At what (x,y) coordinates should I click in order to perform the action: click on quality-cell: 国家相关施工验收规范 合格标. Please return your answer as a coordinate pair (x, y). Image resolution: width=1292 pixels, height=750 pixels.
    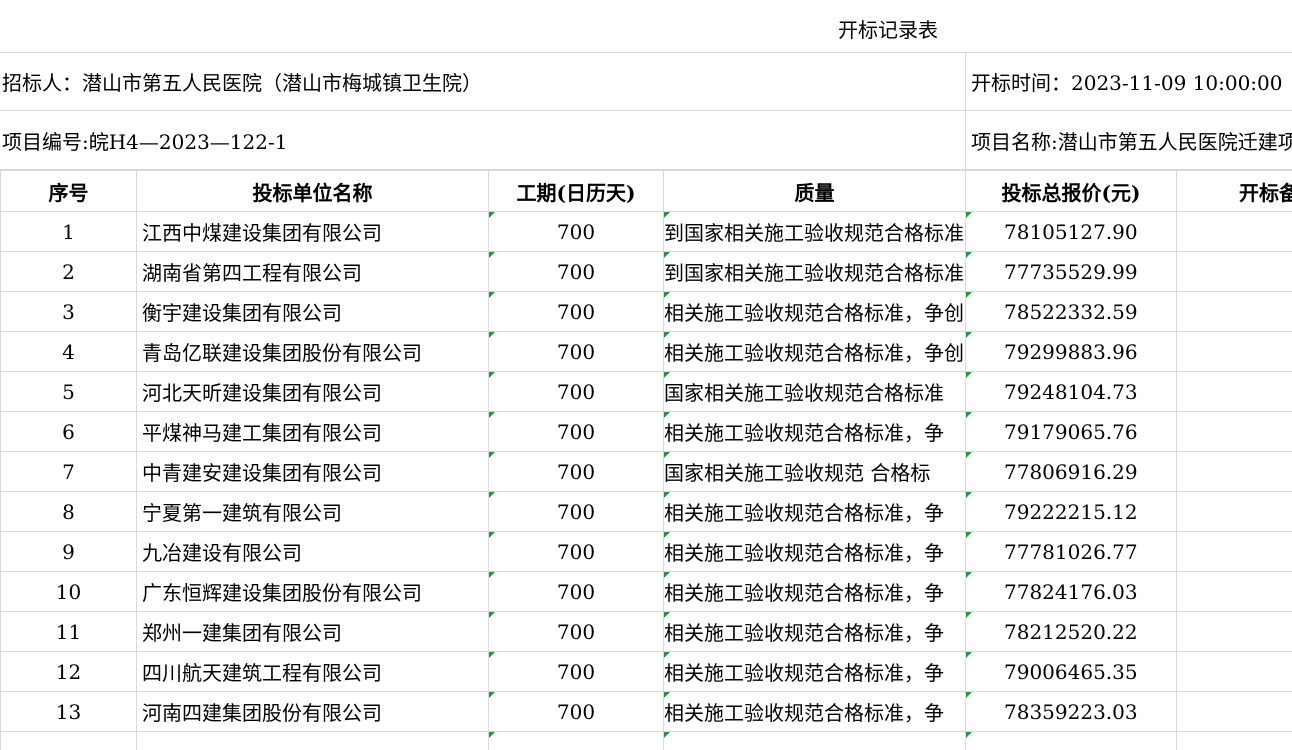
    Looking at the image, I should click on (814, 471).